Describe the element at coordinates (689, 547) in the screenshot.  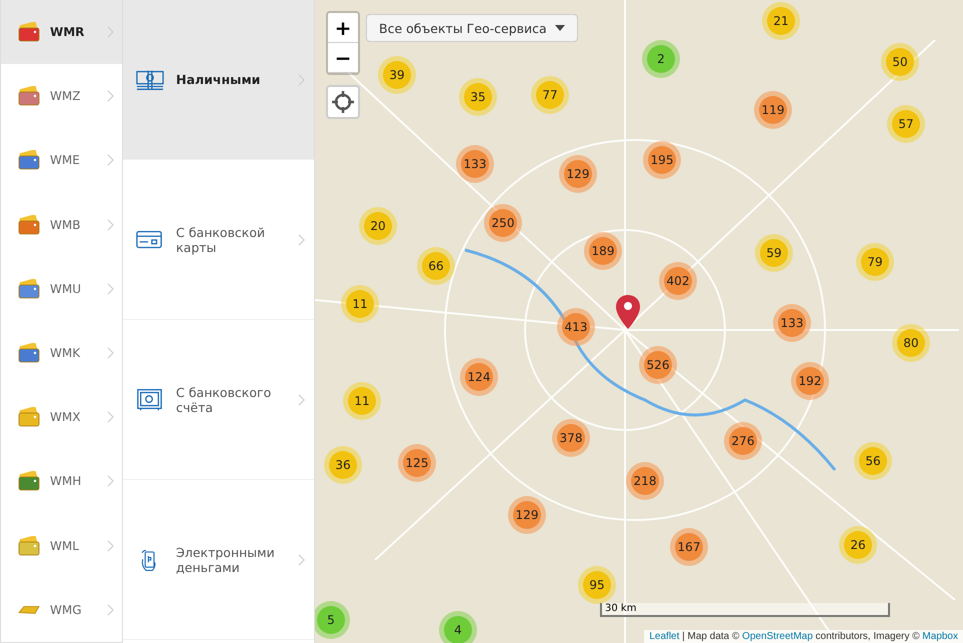
I see `marker-cluster: 167` at that location.